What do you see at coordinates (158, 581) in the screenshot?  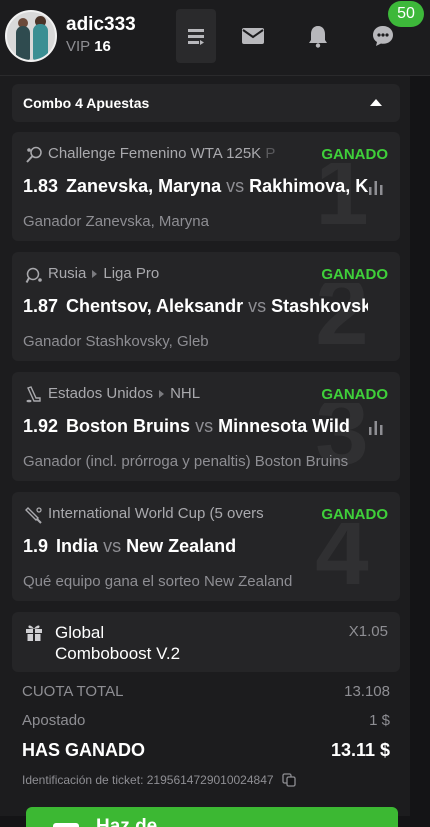 I see `selection-text: Qué equipo gana el sorteo New Zealand` at bounding box center [158, 581].